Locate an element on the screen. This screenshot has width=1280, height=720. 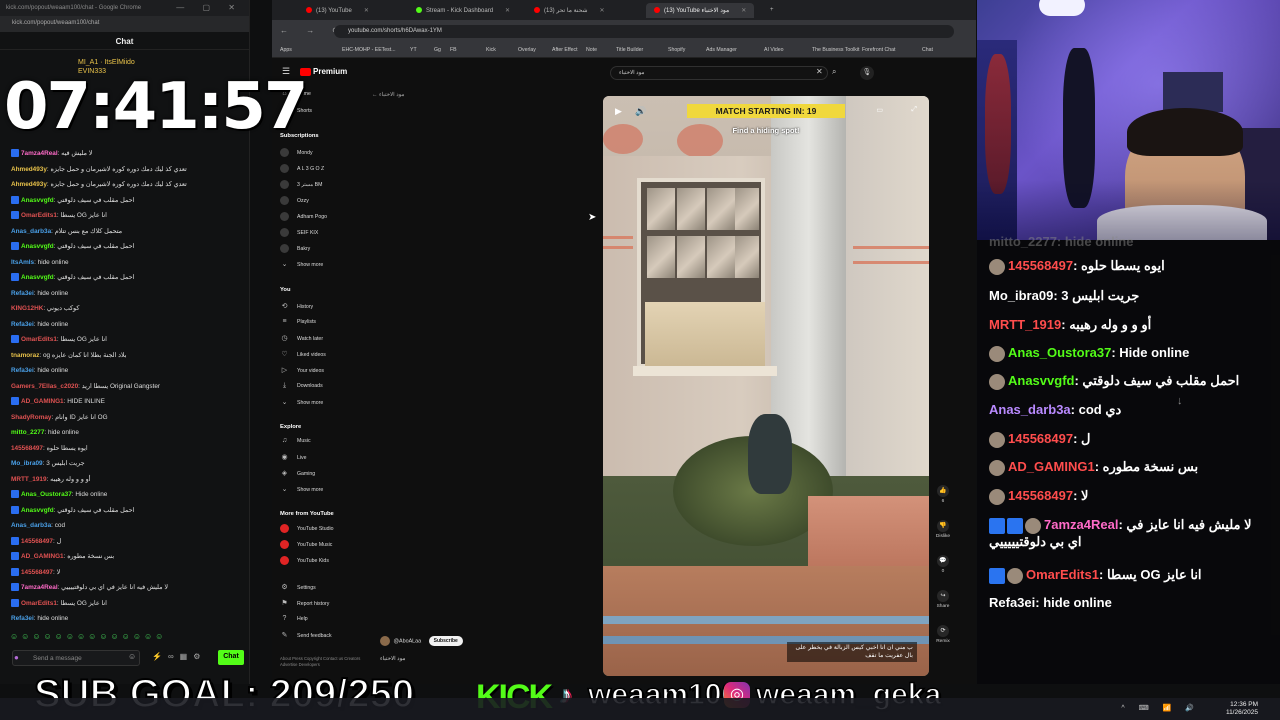
youtube-logo: Premium is located at coordinates (323, 71).